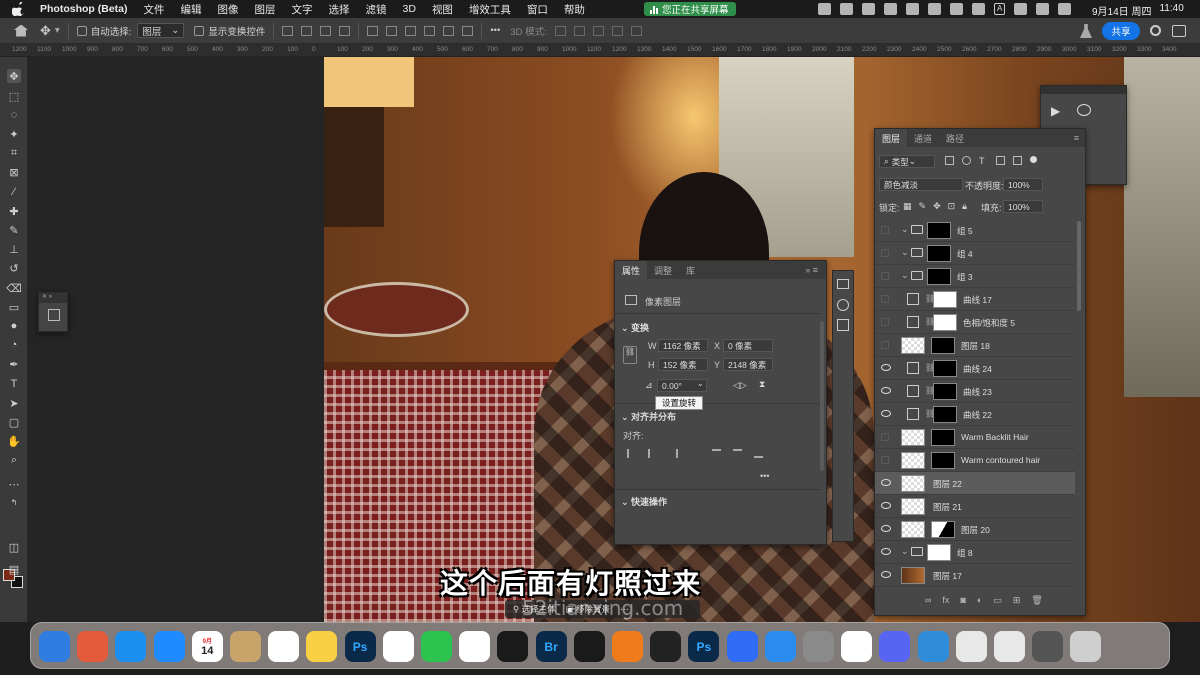  What do you see at coordinates (14, 345) in the screenshot?
I see `dodge-tool-icon: ◔` at bounding box center [14, 345].